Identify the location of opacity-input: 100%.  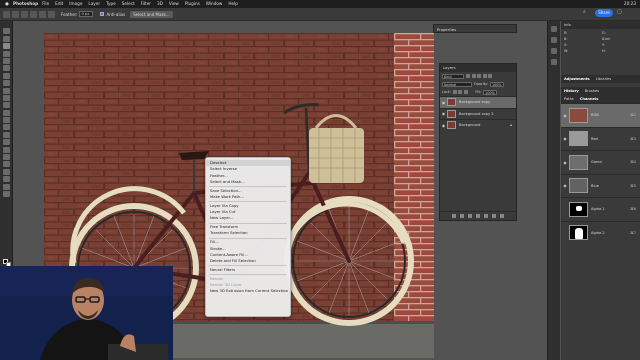
(496, 84).